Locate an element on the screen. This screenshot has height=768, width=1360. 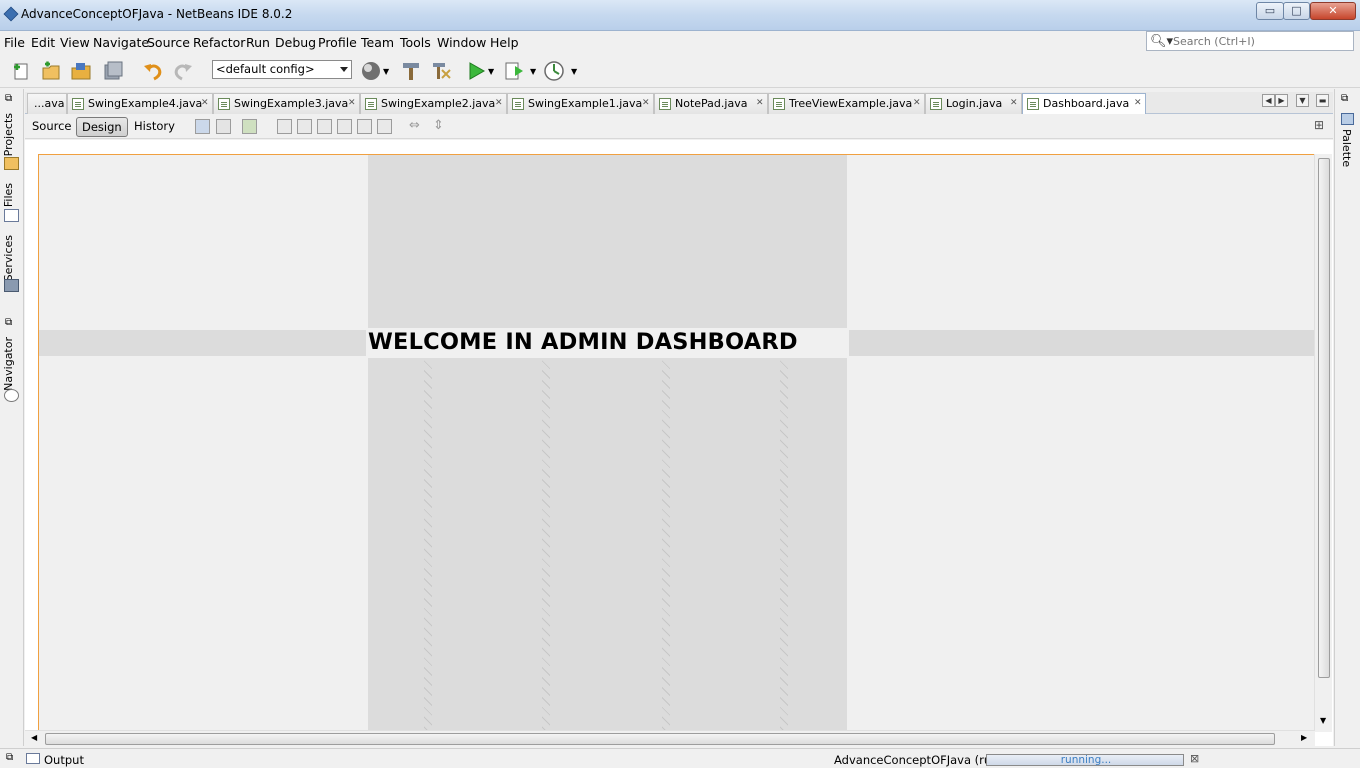
tab-login: Login.java ✕ is located at coordinates (973, 103).